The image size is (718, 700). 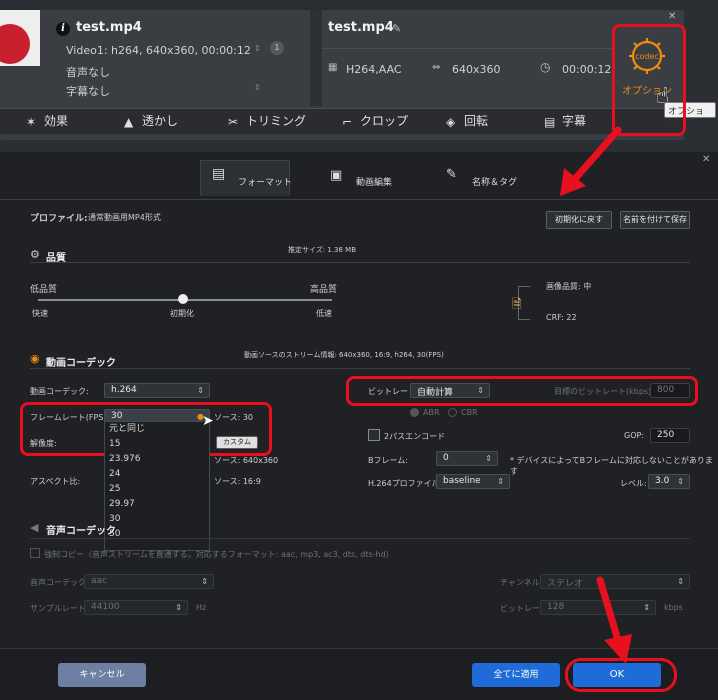 What do you see at coordinates (157, 519) in the screenshot?
I see `fps-option: 30` at bounding box center [157, 519].